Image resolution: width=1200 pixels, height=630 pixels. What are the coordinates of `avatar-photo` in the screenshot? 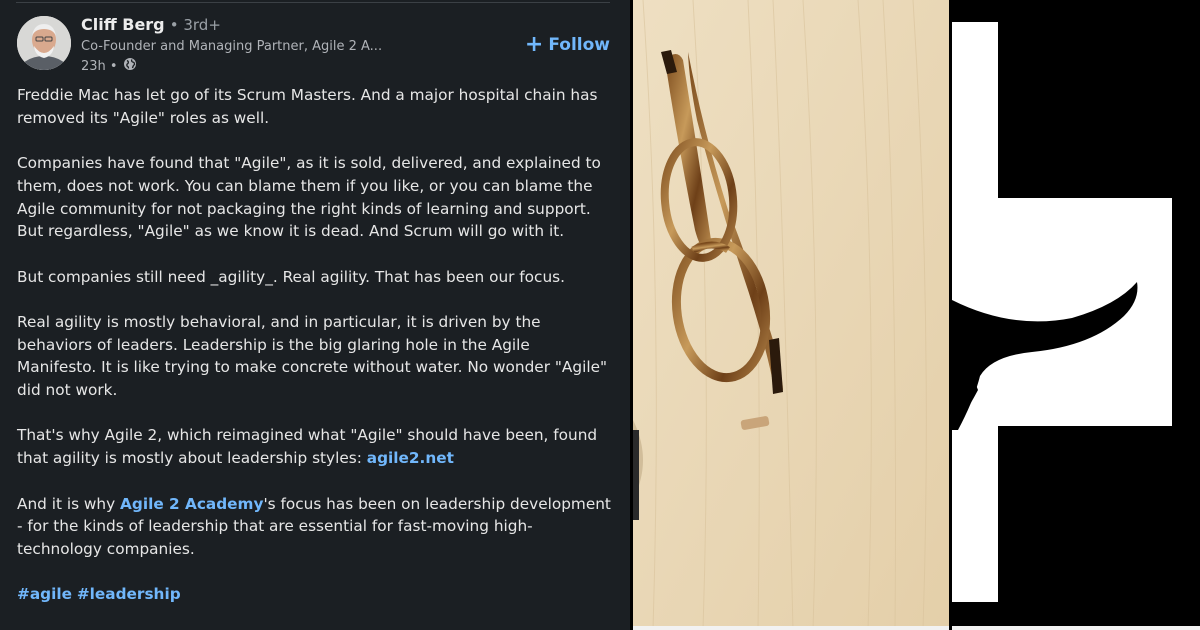 It's located at (44, 43).